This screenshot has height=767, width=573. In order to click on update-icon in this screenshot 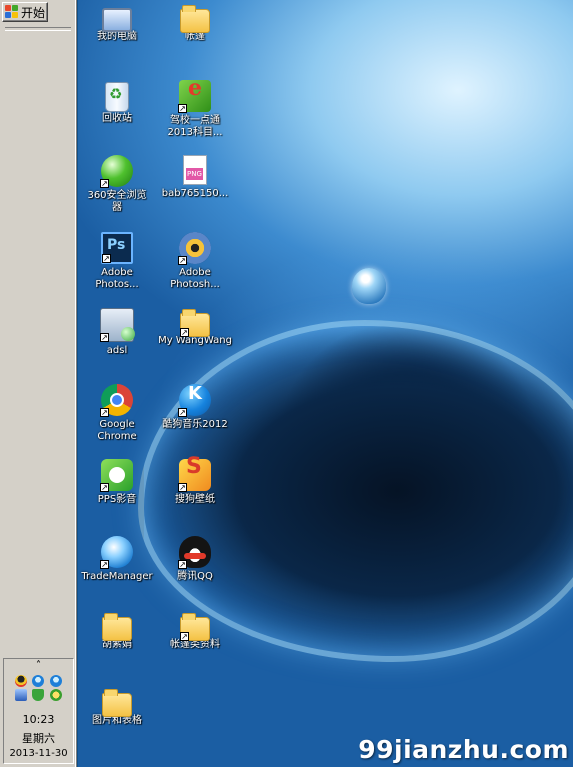, I will do `click(55, 695)`.